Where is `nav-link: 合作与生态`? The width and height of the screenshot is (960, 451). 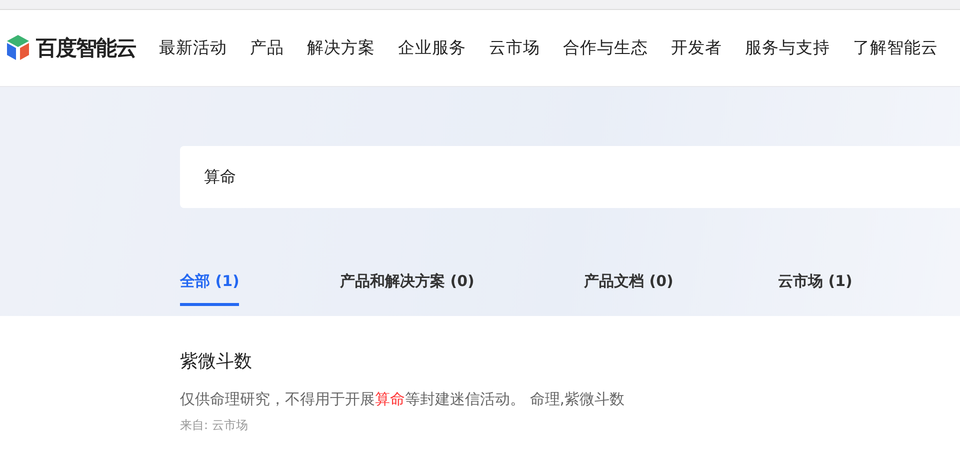
nav-link: 合作与生态 is located at coordinates (605, 48).